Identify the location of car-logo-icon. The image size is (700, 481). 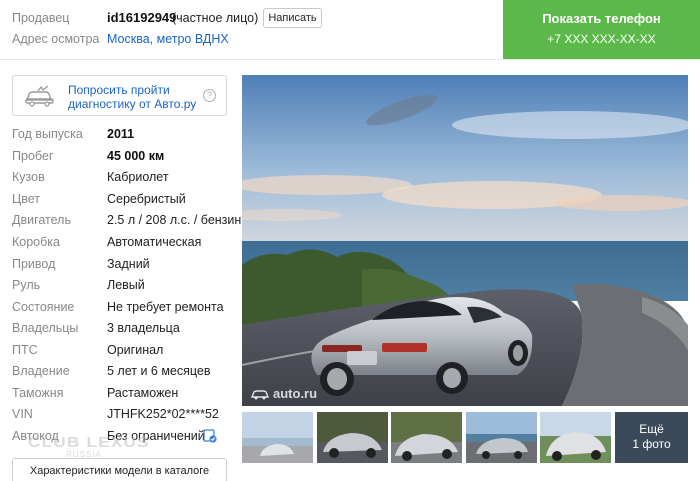
(260, 394).